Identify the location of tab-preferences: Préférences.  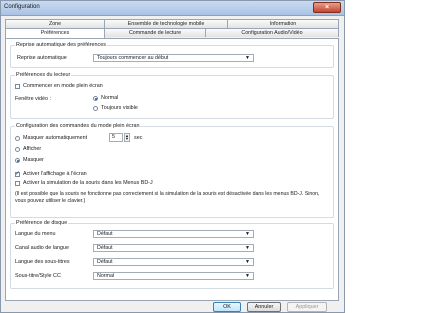
(55, 33).